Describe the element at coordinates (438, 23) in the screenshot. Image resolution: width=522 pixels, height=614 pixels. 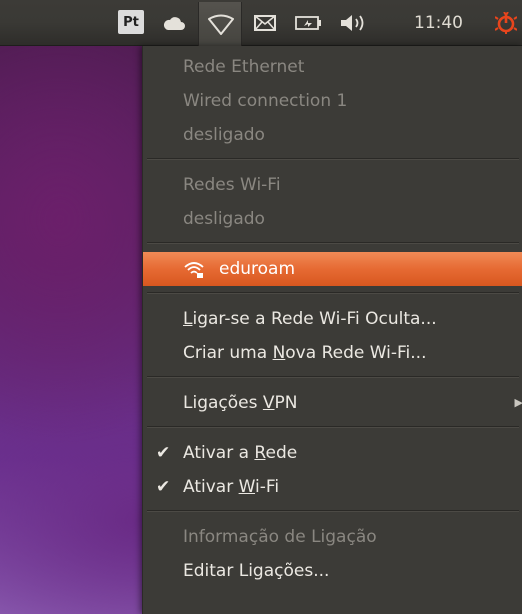
I see `clock: 11:40` at that location.